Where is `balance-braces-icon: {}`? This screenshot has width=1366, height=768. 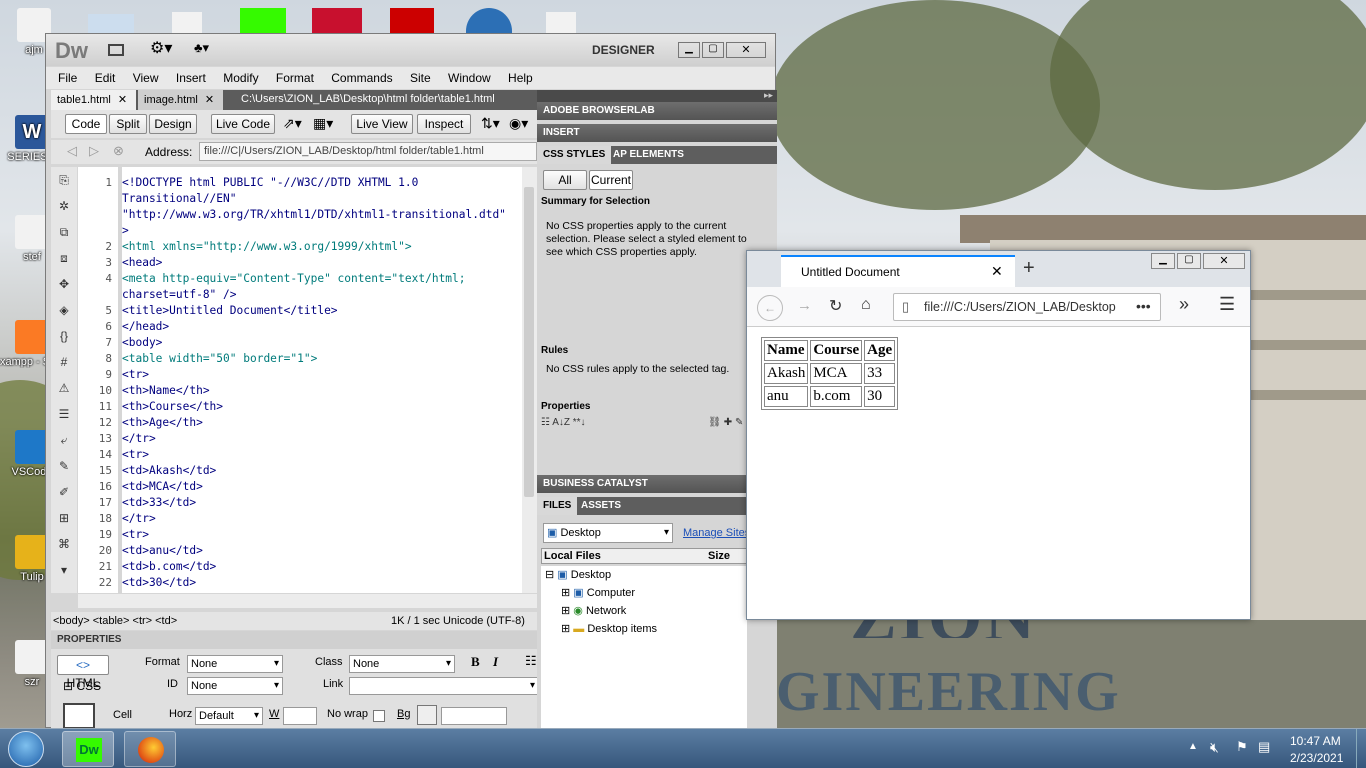 balance-braces-icon: {} is located at coordinates (64, 336).